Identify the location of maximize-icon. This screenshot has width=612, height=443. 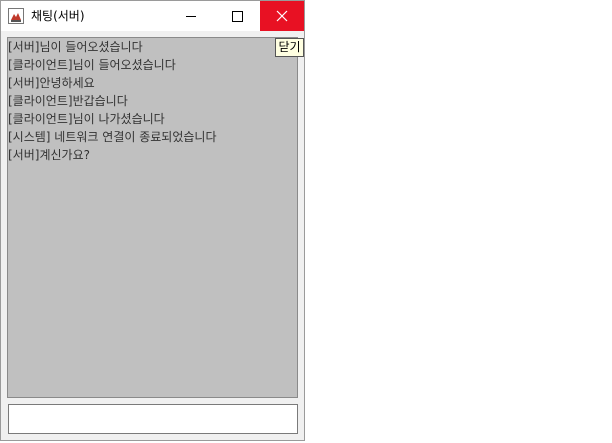
(237, 16).